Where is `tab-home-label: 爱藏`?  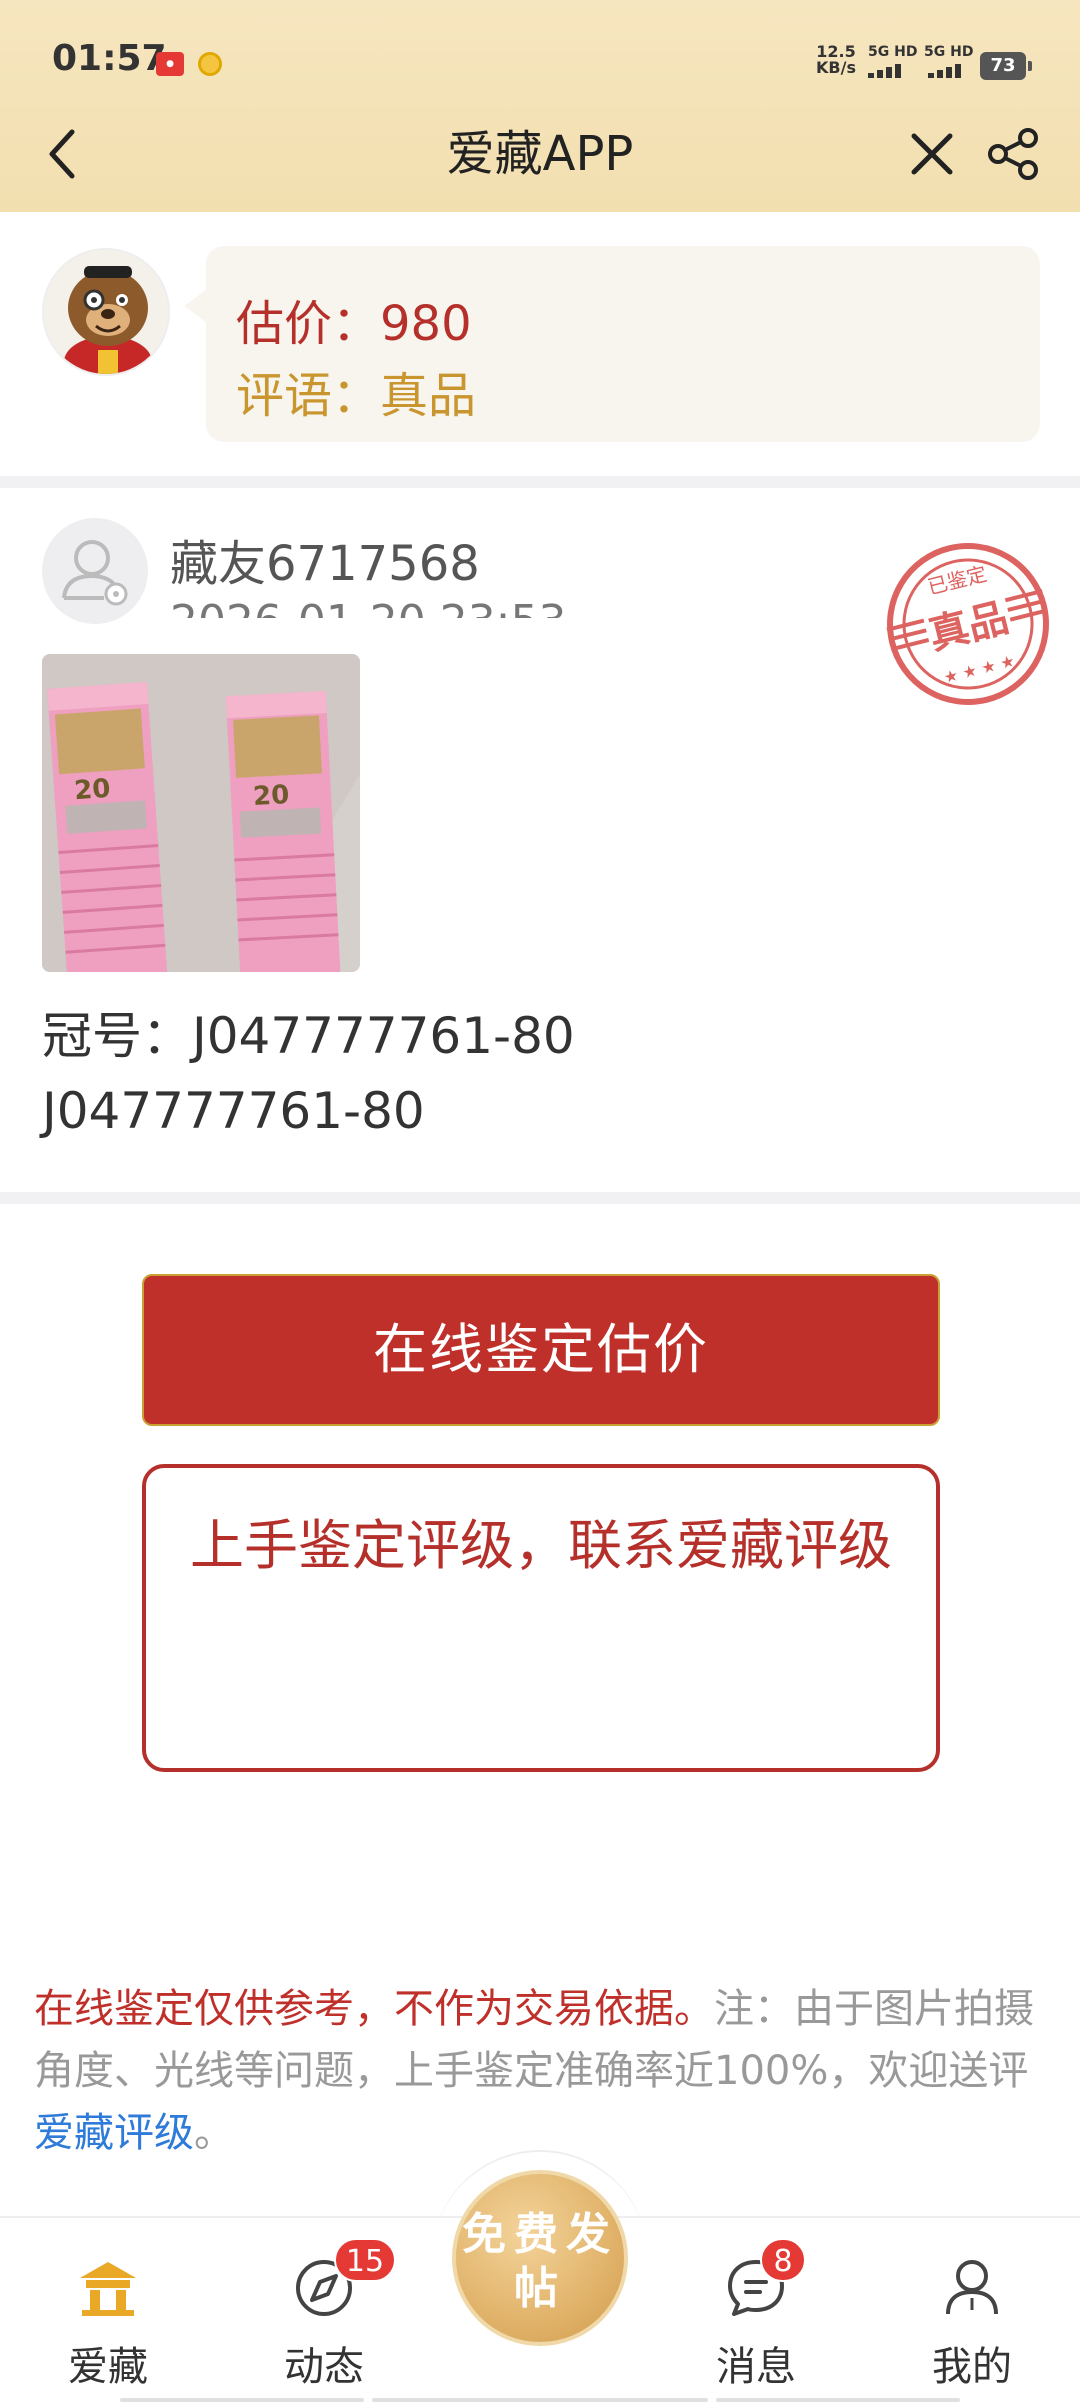
tab-home-label: 爱藏 is located at coordinates (108, 2367).